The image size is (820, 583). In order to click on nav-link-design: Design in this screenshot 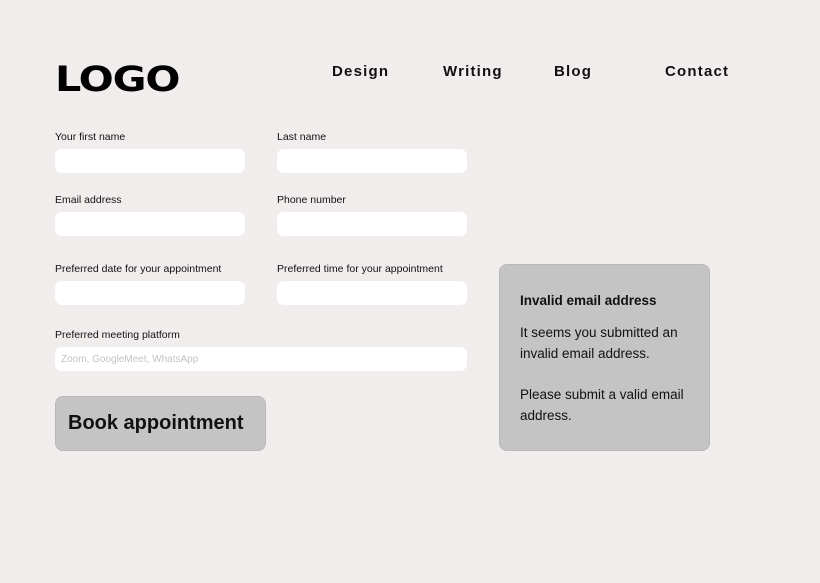, I will do `click(360, 71)`.